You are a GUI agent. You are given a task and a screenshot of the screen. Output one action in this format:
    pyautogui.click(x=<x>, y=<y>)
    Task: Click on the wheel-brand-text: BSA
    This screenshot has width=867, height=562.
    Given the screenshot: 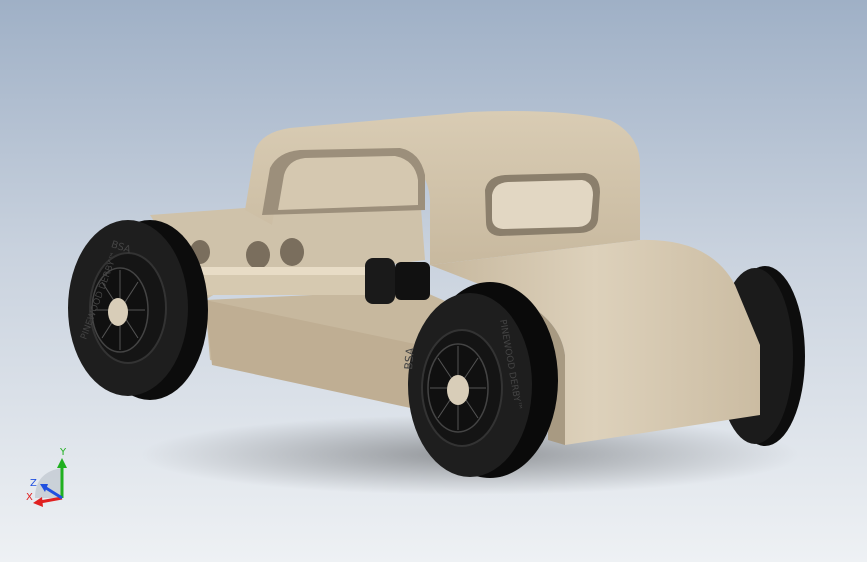 What is the action you would take?
    pyautogui.click(x=409, y=359)
    